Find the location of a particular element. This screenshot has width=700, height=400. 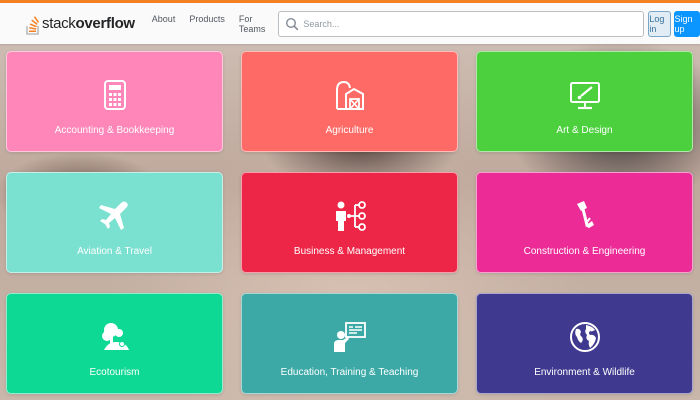

tile-label: Education, Training & Teaching is located at coordinates (349, 372).